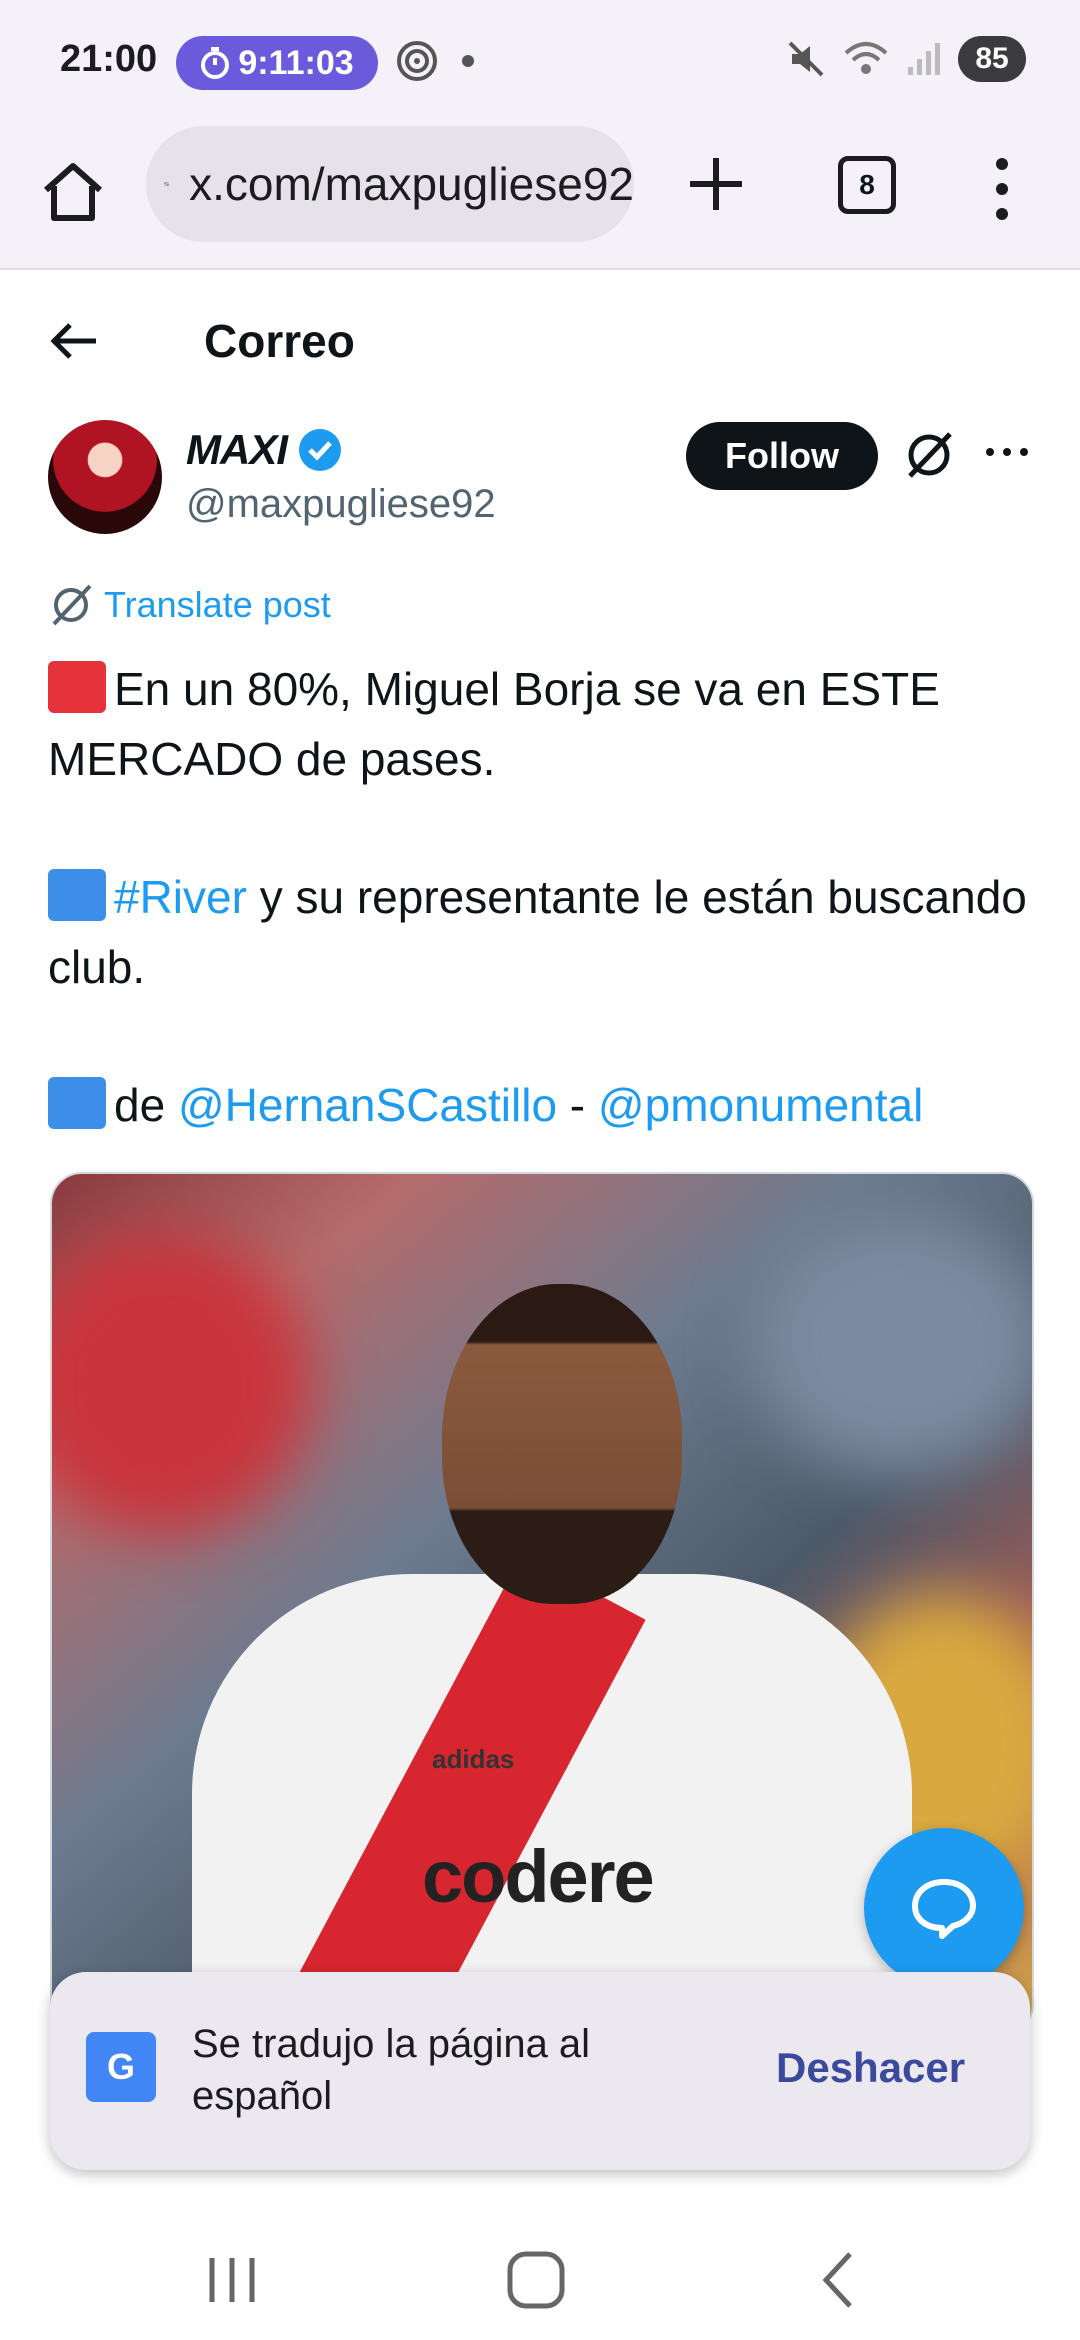 This screenshot has width=1080, height=2340. I want to click on translate-post-link: Translate post, so click(189, 605).